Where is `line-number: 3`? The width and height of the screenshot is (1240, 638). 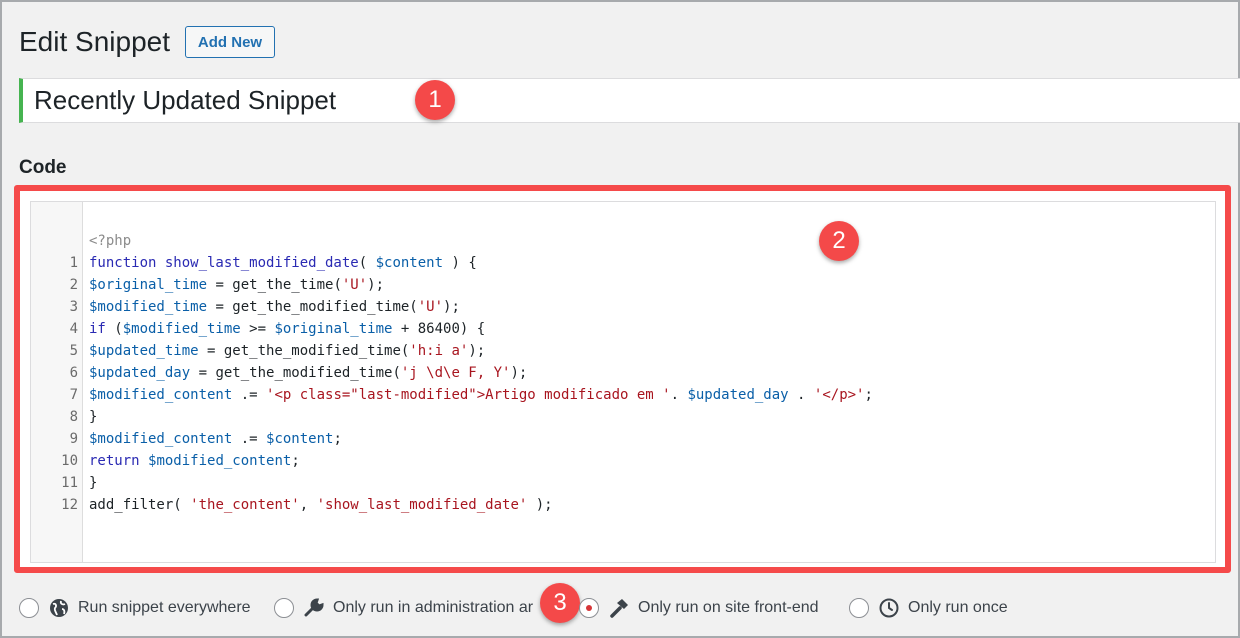 line-number: 3 is located at coordinates (73, 307).